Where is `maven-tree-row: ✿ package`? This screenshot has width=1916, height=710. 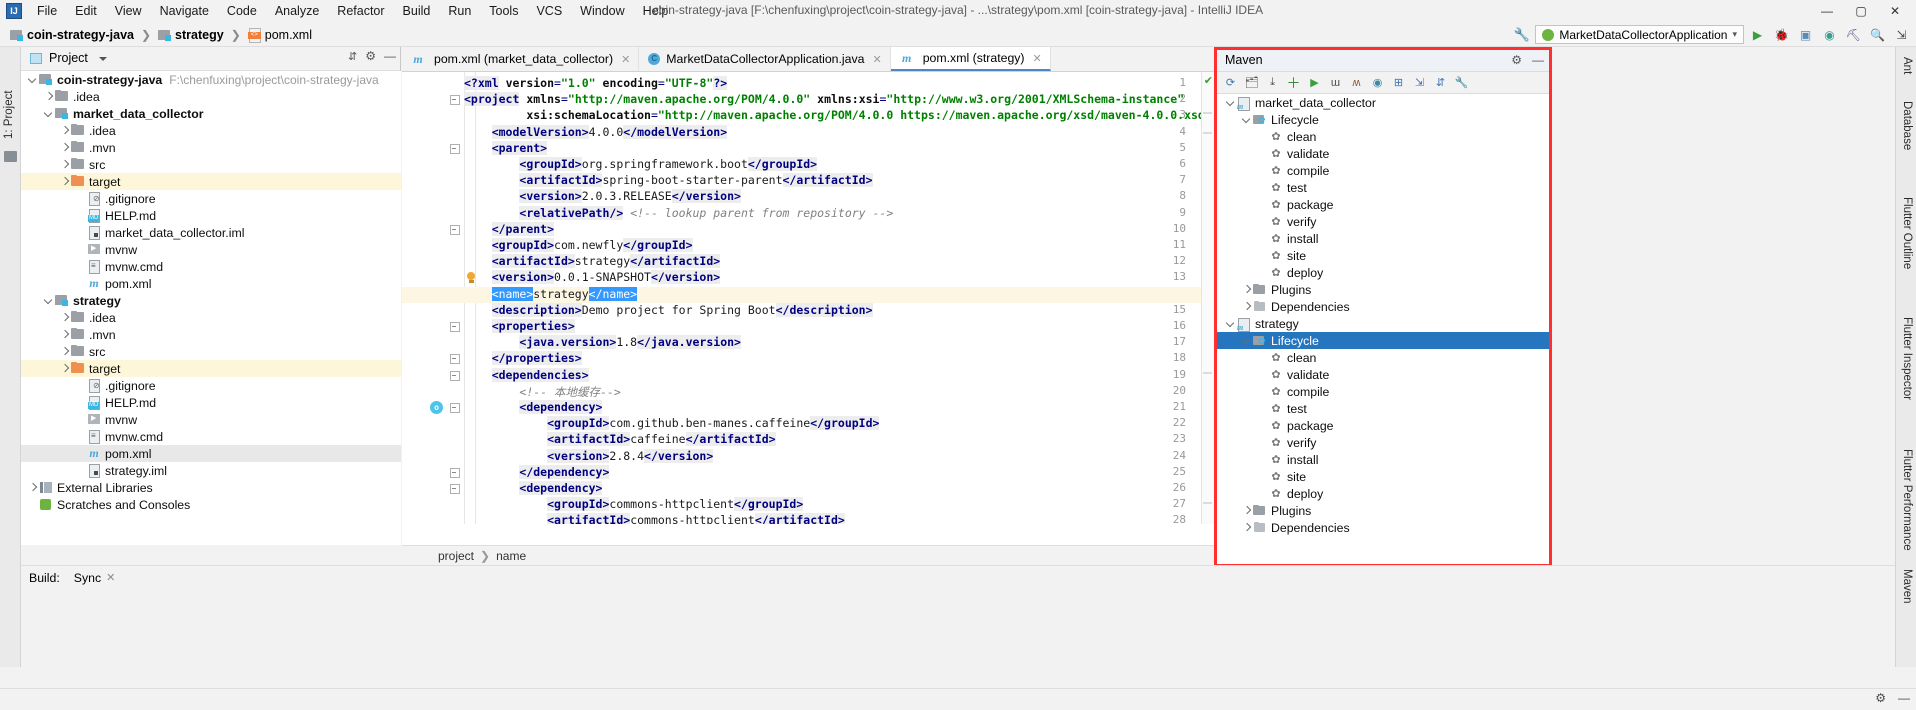 maven-tree-row: ✿ package is located at coordinates (1383, 204).